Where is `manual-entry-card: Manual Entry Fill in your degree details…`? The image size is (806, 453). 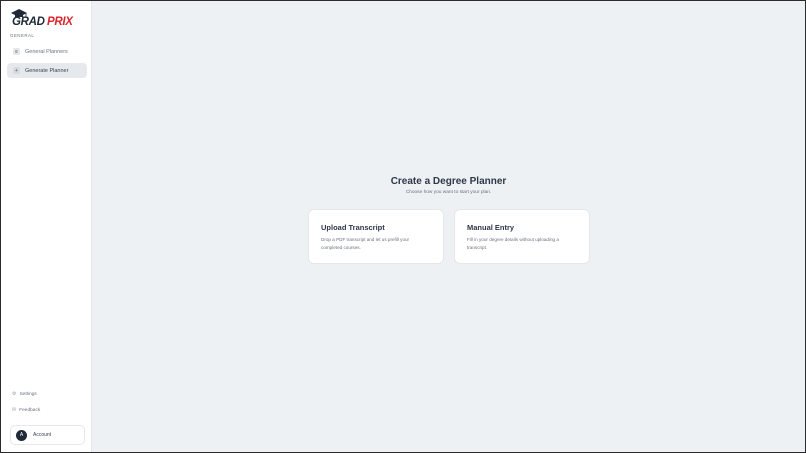 manual-entry-card: Manual Entry Fill in your degree details… is located at coordinates (522, 236).